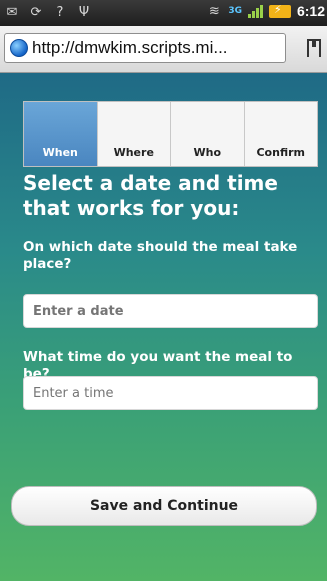 The image size is (327, 581). Describe the element at coordinates (60, 12) in the screenshot. I see `wifi-question-icon: ?` at that location.